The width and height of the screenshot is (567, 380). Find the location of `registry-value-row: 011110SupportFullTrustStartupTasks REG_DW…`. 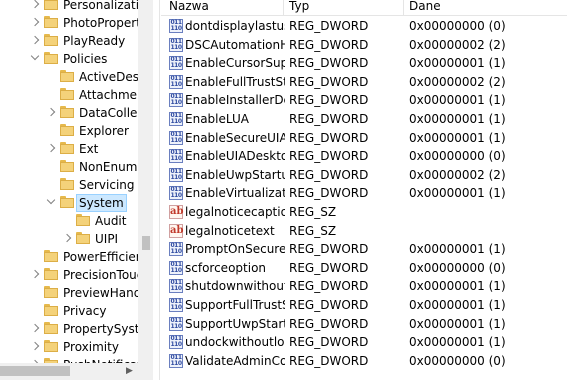

registry-value-row: 011110SupportFullTrustStartupTasks REG_DW… is located at coordinates (364, 305).